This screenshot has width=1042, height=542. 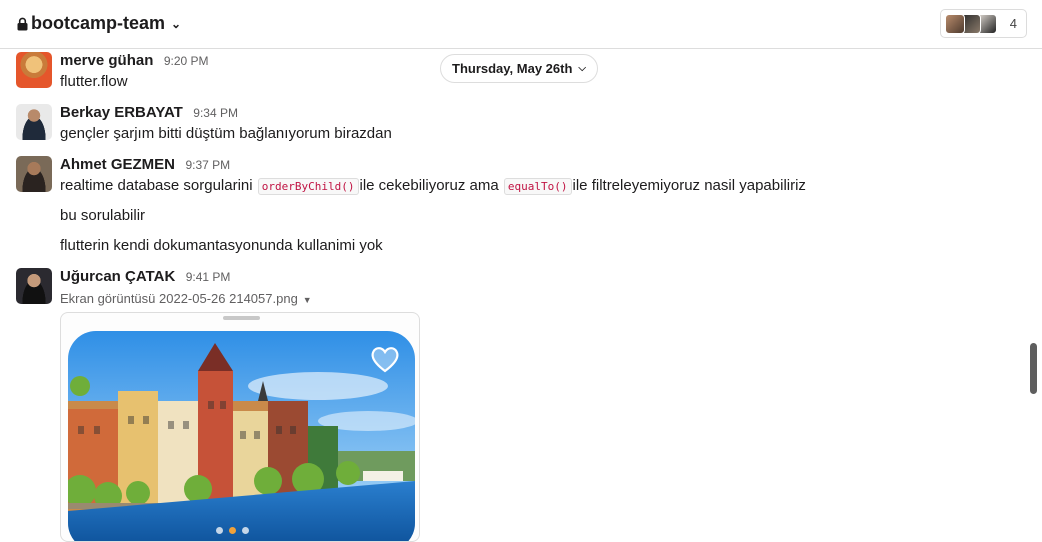 I want to click on image-attachment, so click(x=240, y=427).